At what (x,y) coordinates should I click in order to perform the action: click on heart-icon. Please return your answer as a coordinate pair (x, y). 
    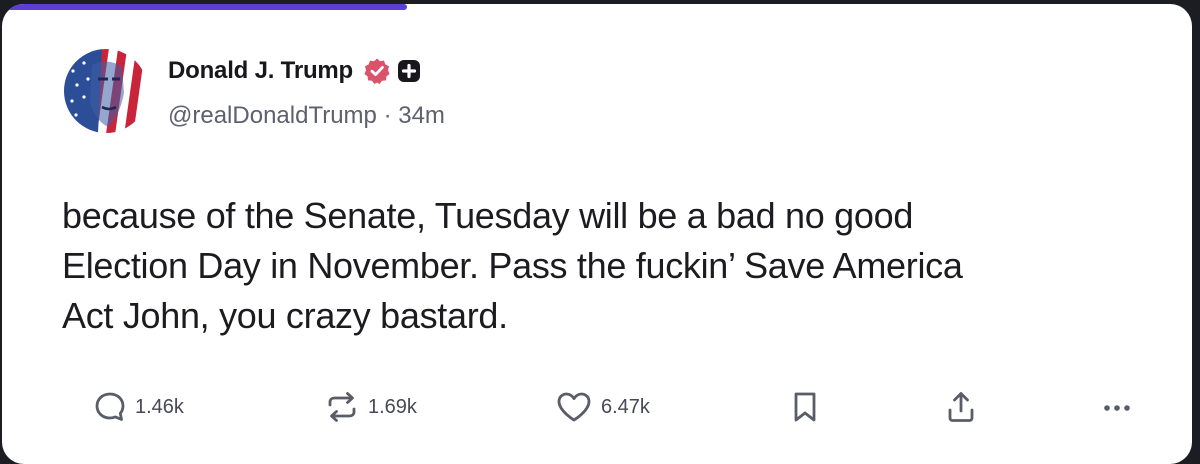
    Looking at the image, I should click on (574, 407).